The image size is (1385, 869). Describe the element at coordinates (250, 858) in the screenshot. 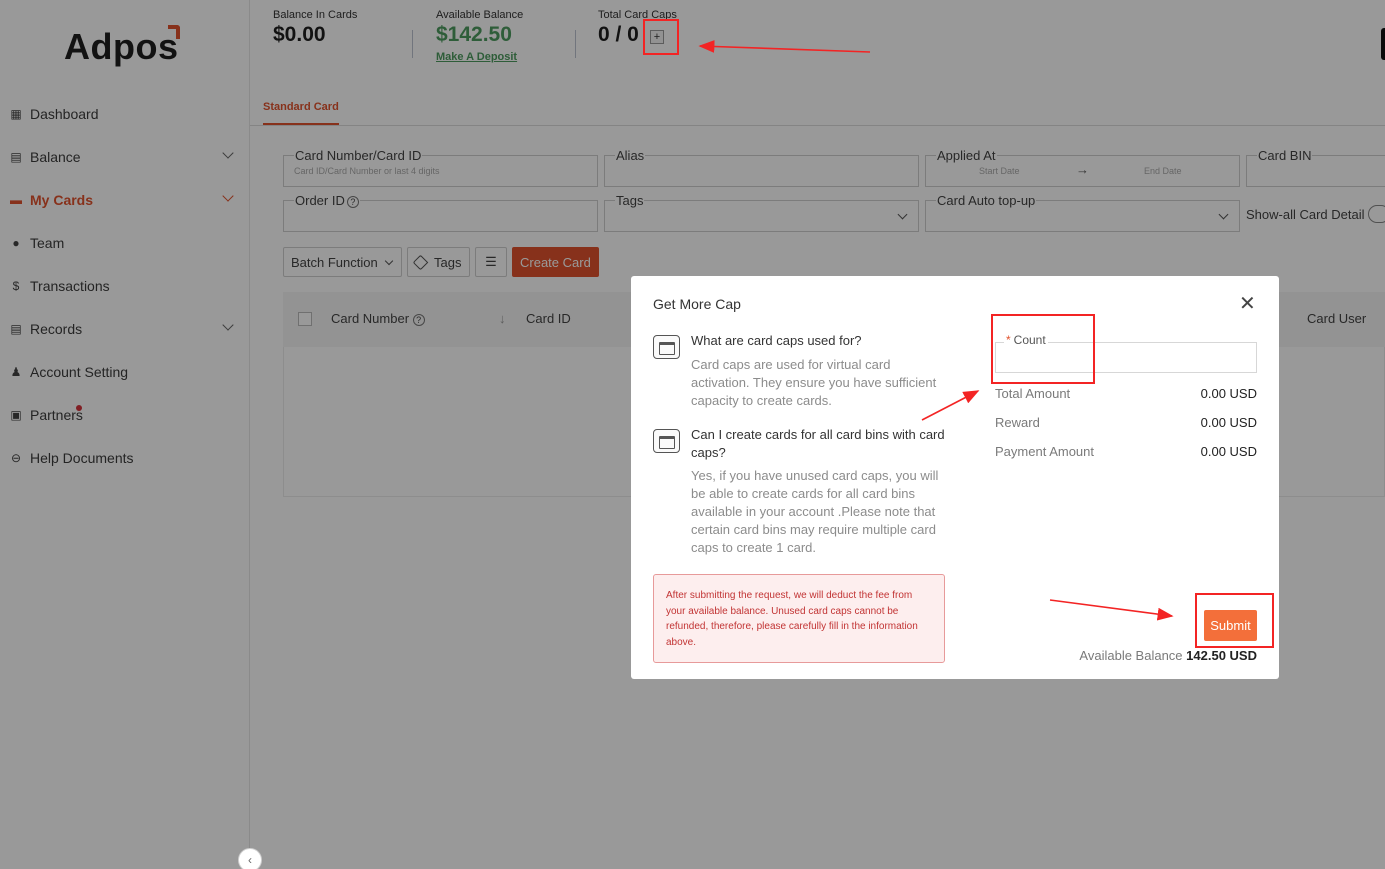

I see `sidebar-collapse-button: ‹` at that location.